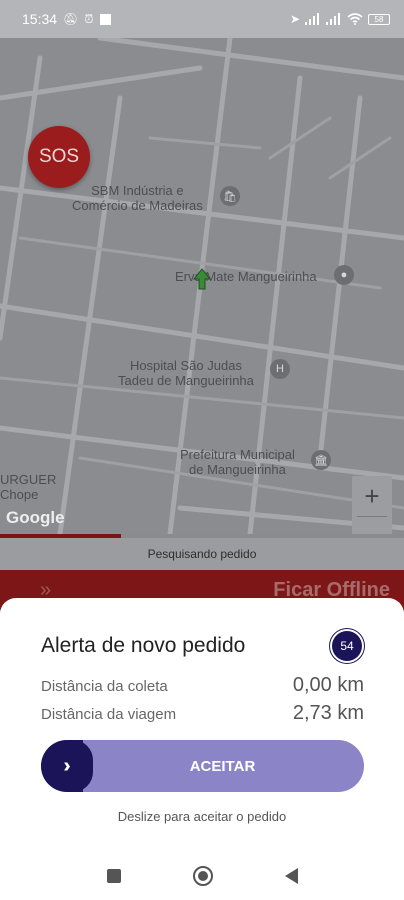  Describe the element at coordinates (372, 526) in the screenshot. I see `zoom-out-button: −` at that location.